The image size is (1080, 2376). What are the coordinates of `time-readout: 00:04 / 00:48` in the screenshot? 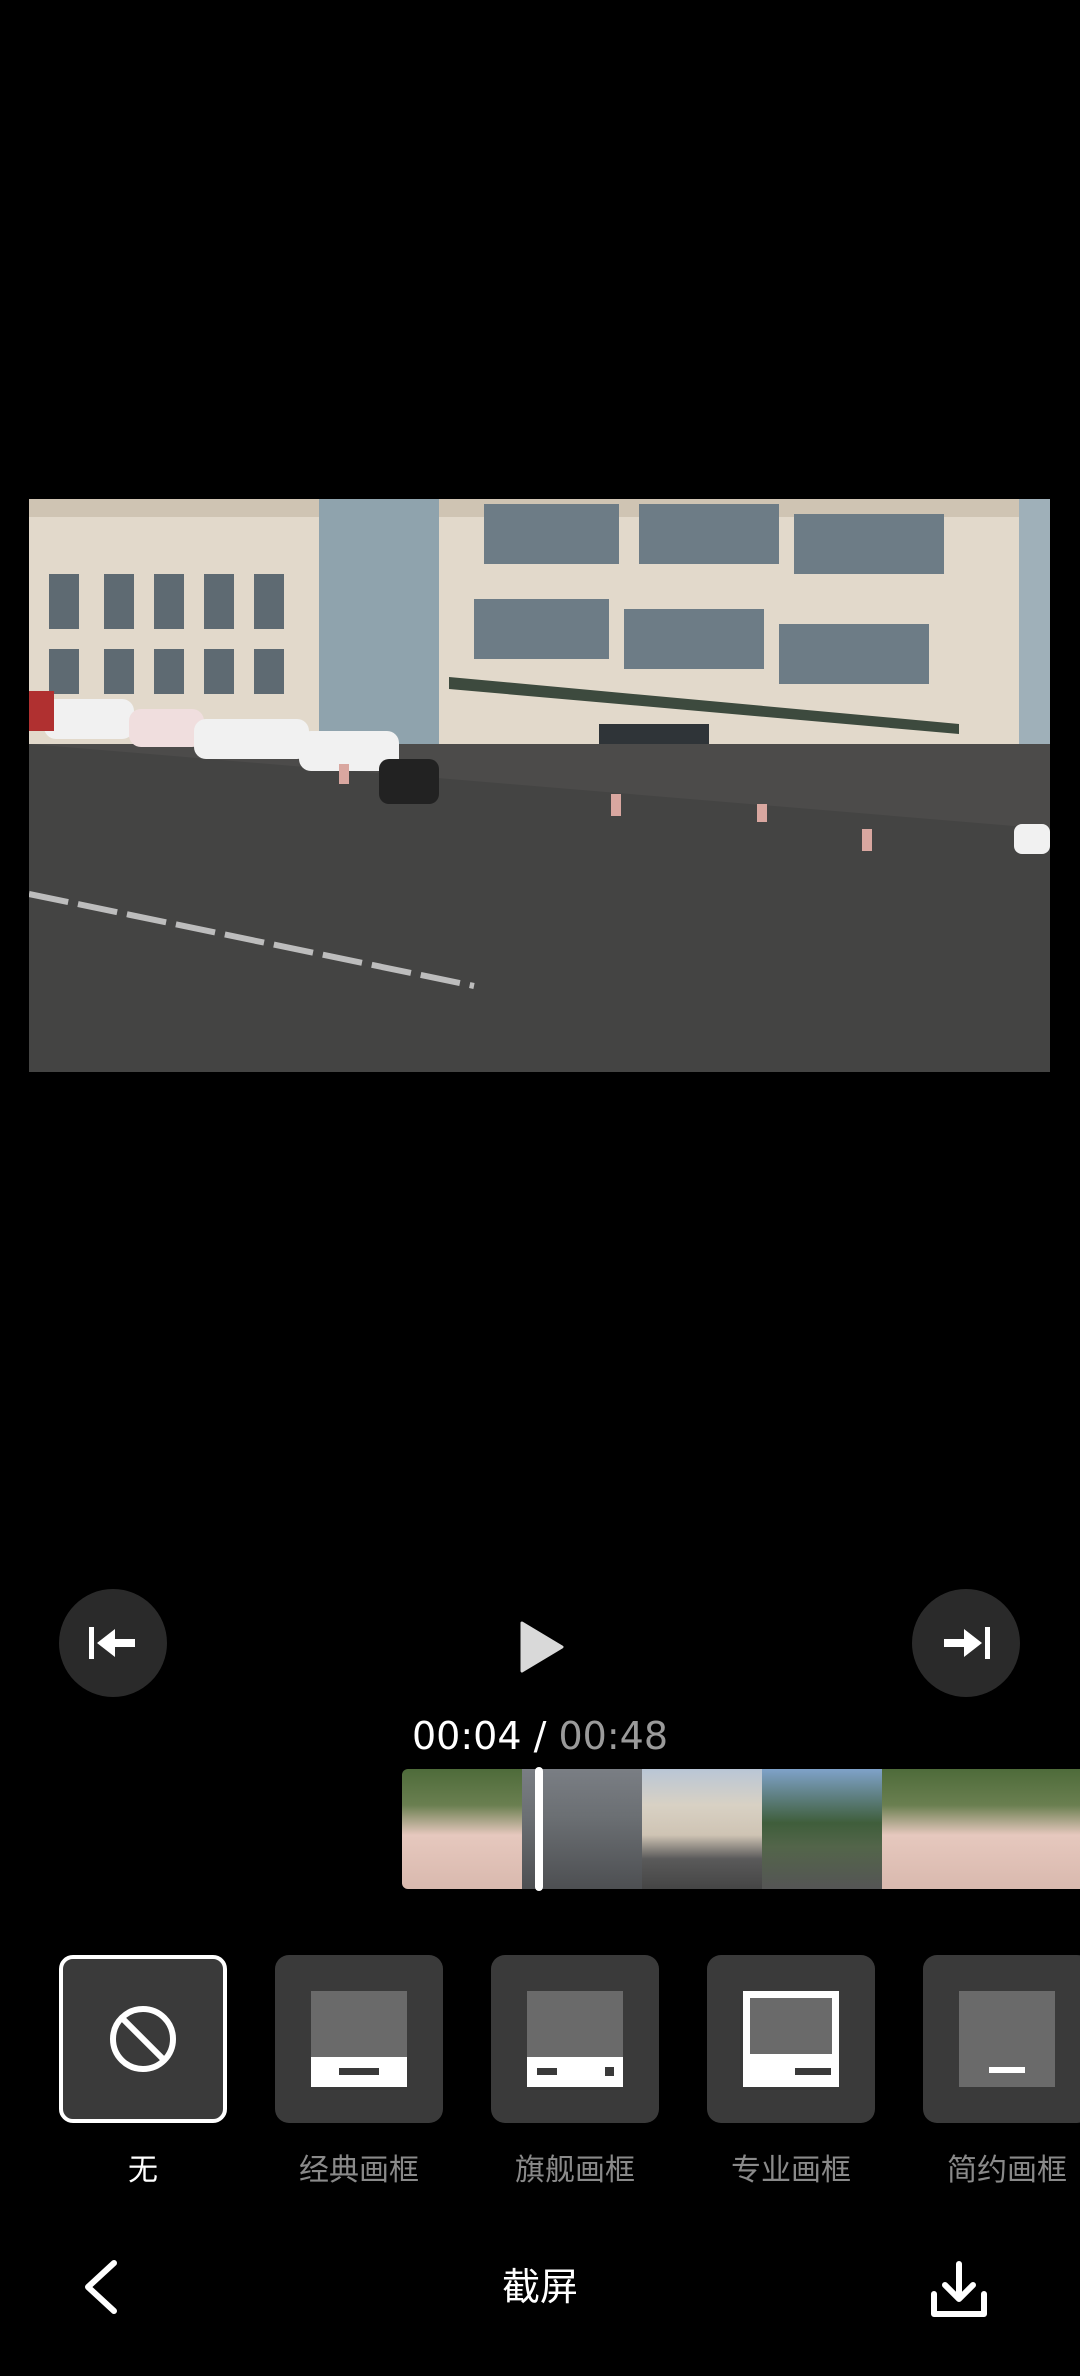 It's located at (540, 1736).